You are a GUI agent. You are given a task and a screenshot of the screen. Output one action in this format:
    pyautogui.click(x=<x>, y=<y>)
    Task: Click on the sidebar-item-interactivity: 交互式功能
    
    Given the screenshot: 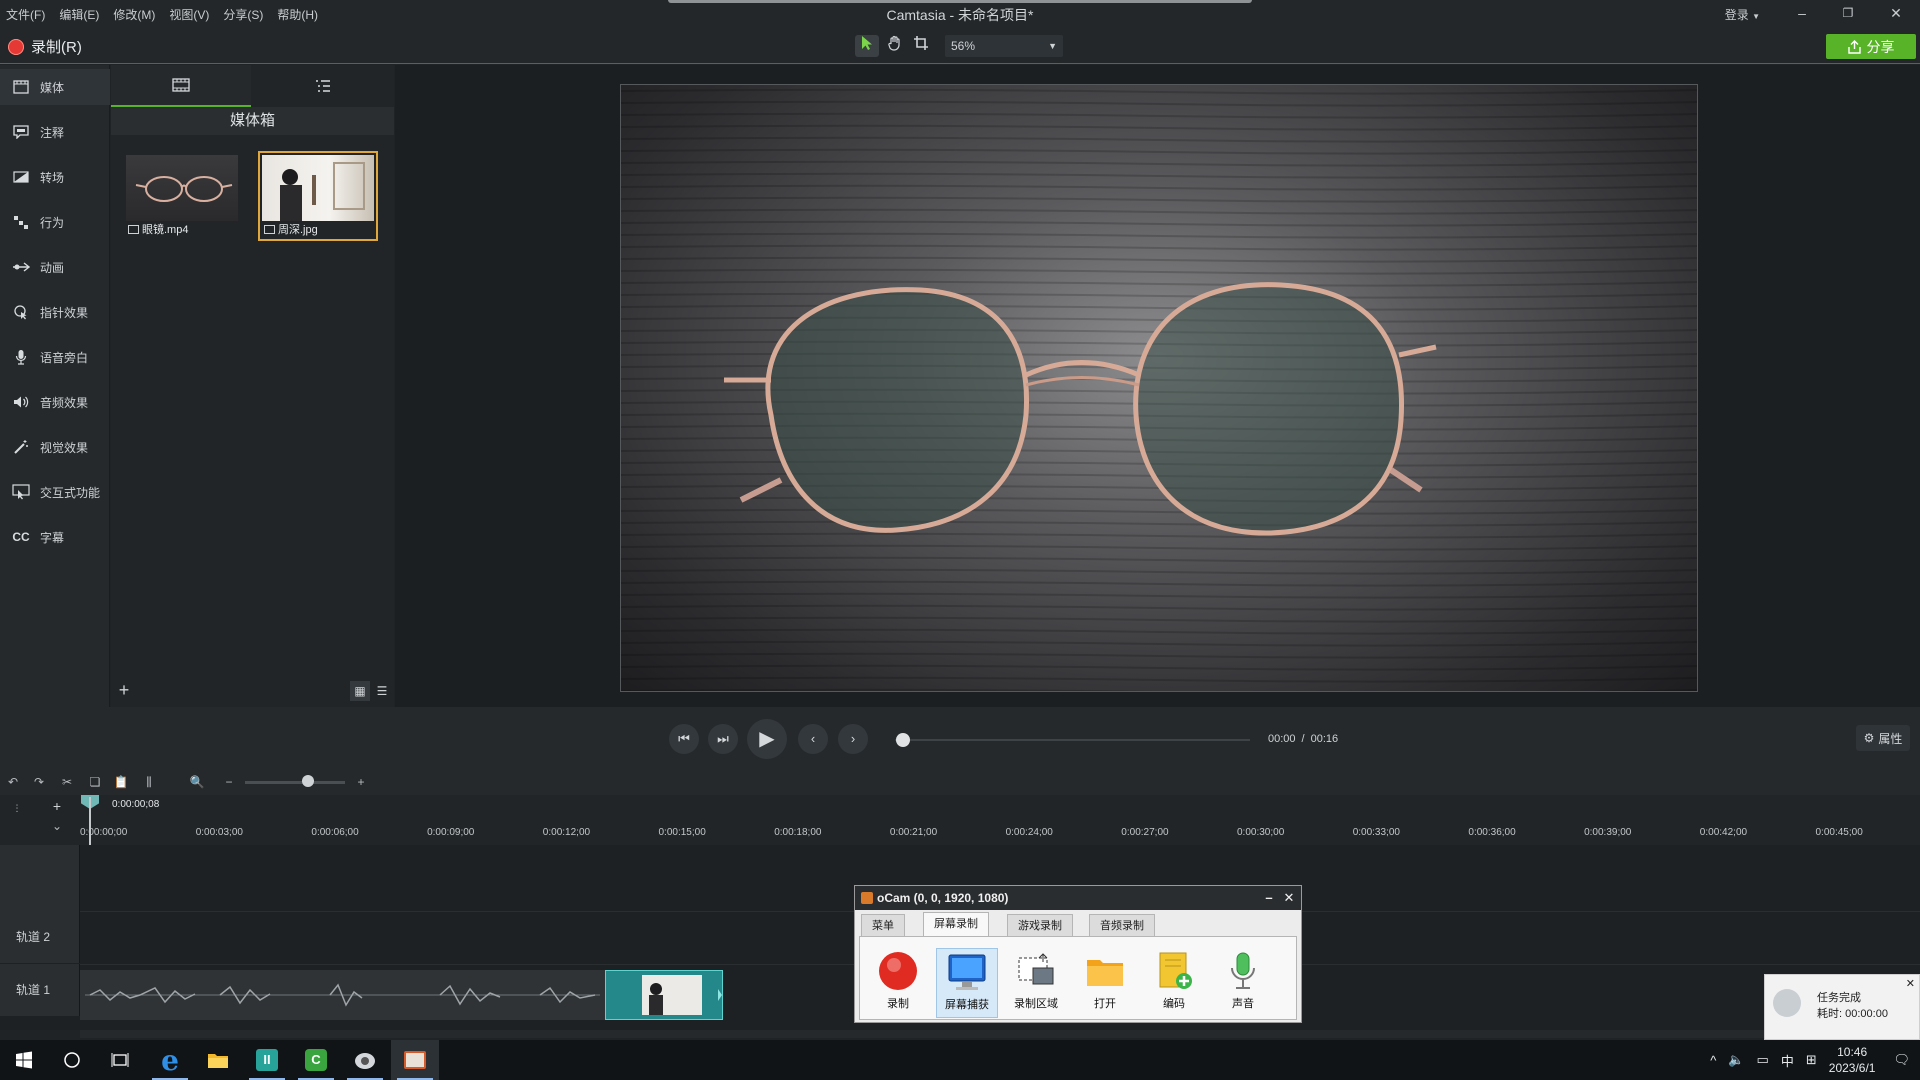 What is the action you would take?
    pyautogui.click(x=55, y=492)
    